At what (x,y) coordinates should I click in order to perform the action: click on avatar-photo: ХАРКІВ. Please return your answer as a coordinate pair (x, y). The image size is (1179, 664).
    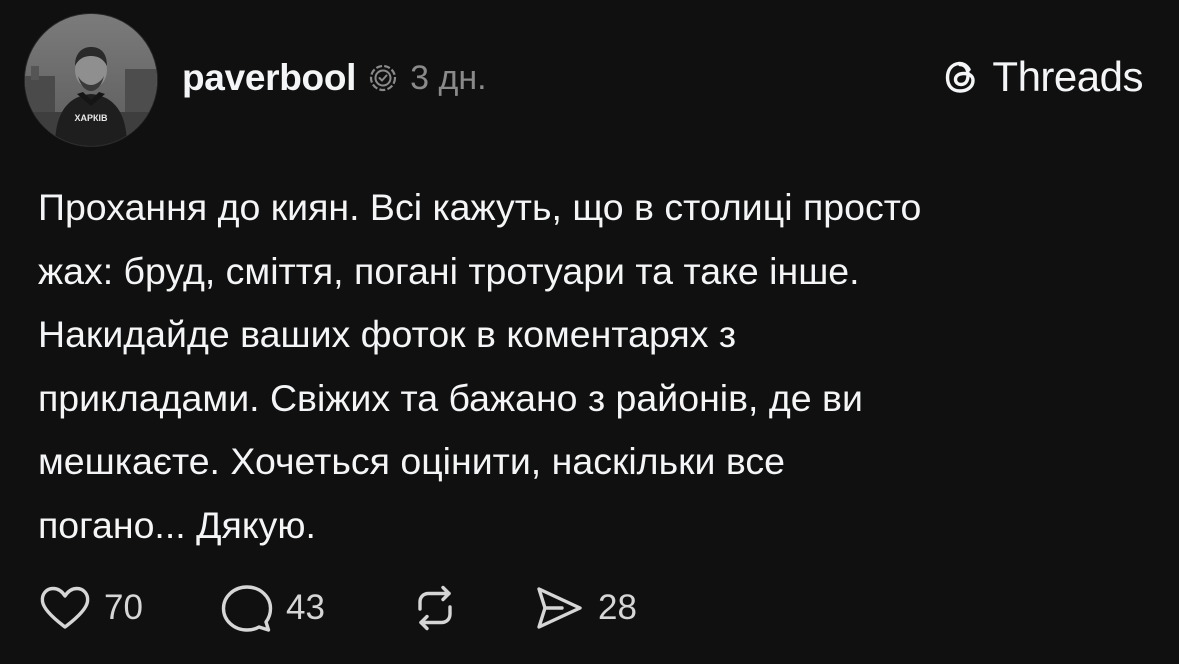
    Looking at the image, I should click on (91, 80).